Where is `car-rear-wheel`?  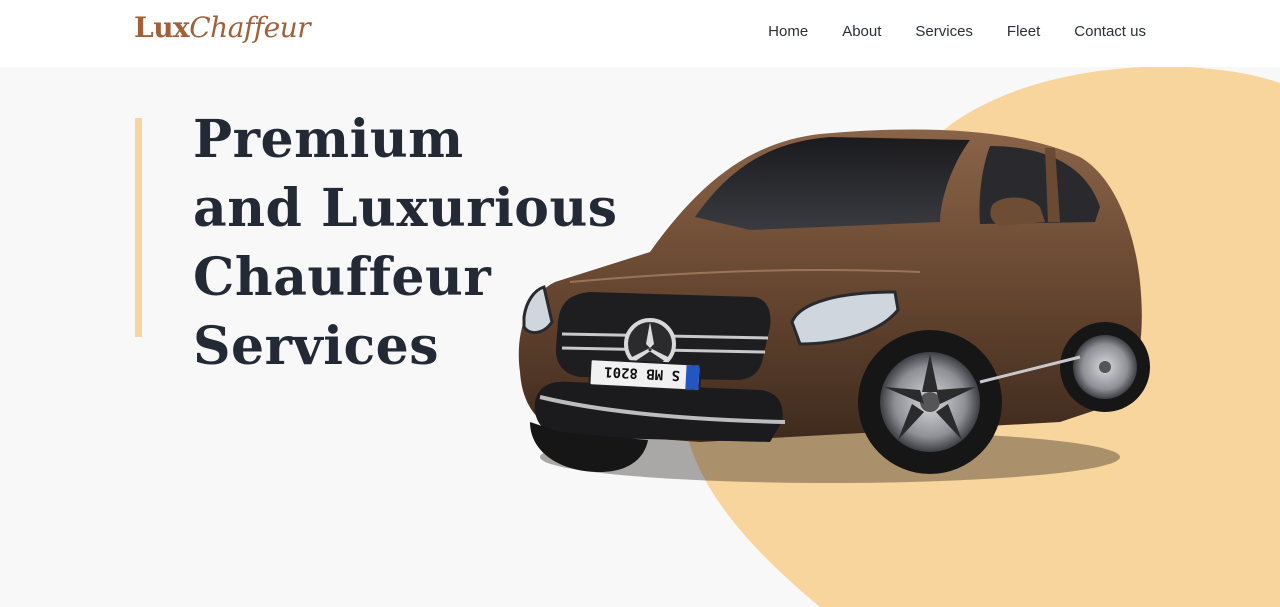 car-rear-wheel is located at coordinates (1105, 367).